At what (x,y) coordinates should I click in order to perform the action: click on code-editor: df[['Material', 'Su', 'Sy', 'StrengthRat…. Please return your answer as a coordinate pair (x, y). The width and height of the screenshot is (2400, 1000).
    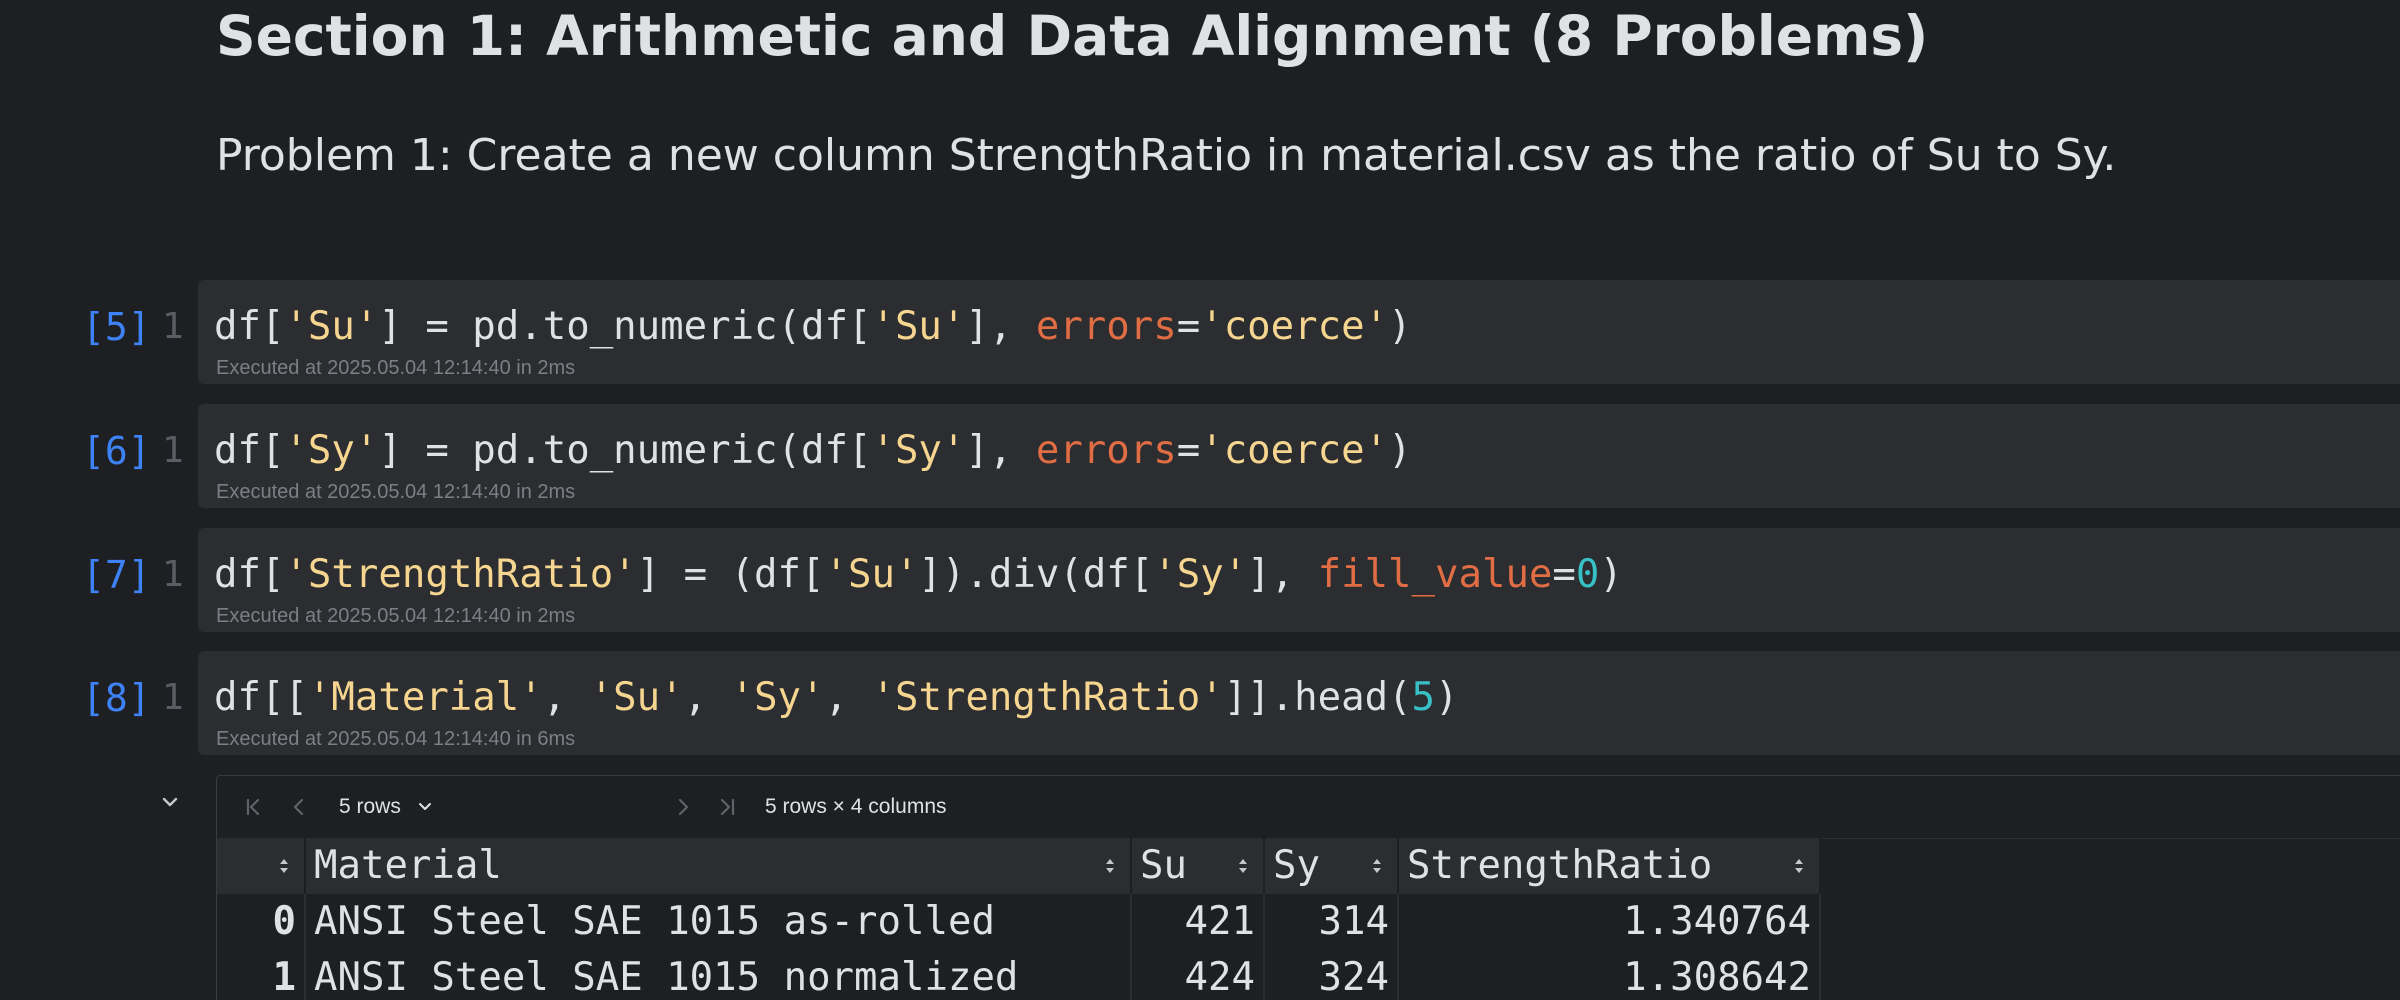
    Looking at the image, I should click on (1299, 703).